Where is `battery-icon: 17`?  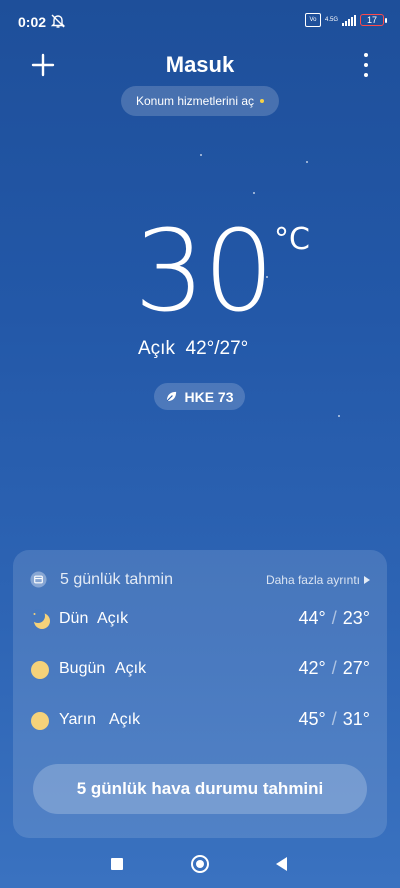
battery-icon: 17 is located at coordinates (373, 20).